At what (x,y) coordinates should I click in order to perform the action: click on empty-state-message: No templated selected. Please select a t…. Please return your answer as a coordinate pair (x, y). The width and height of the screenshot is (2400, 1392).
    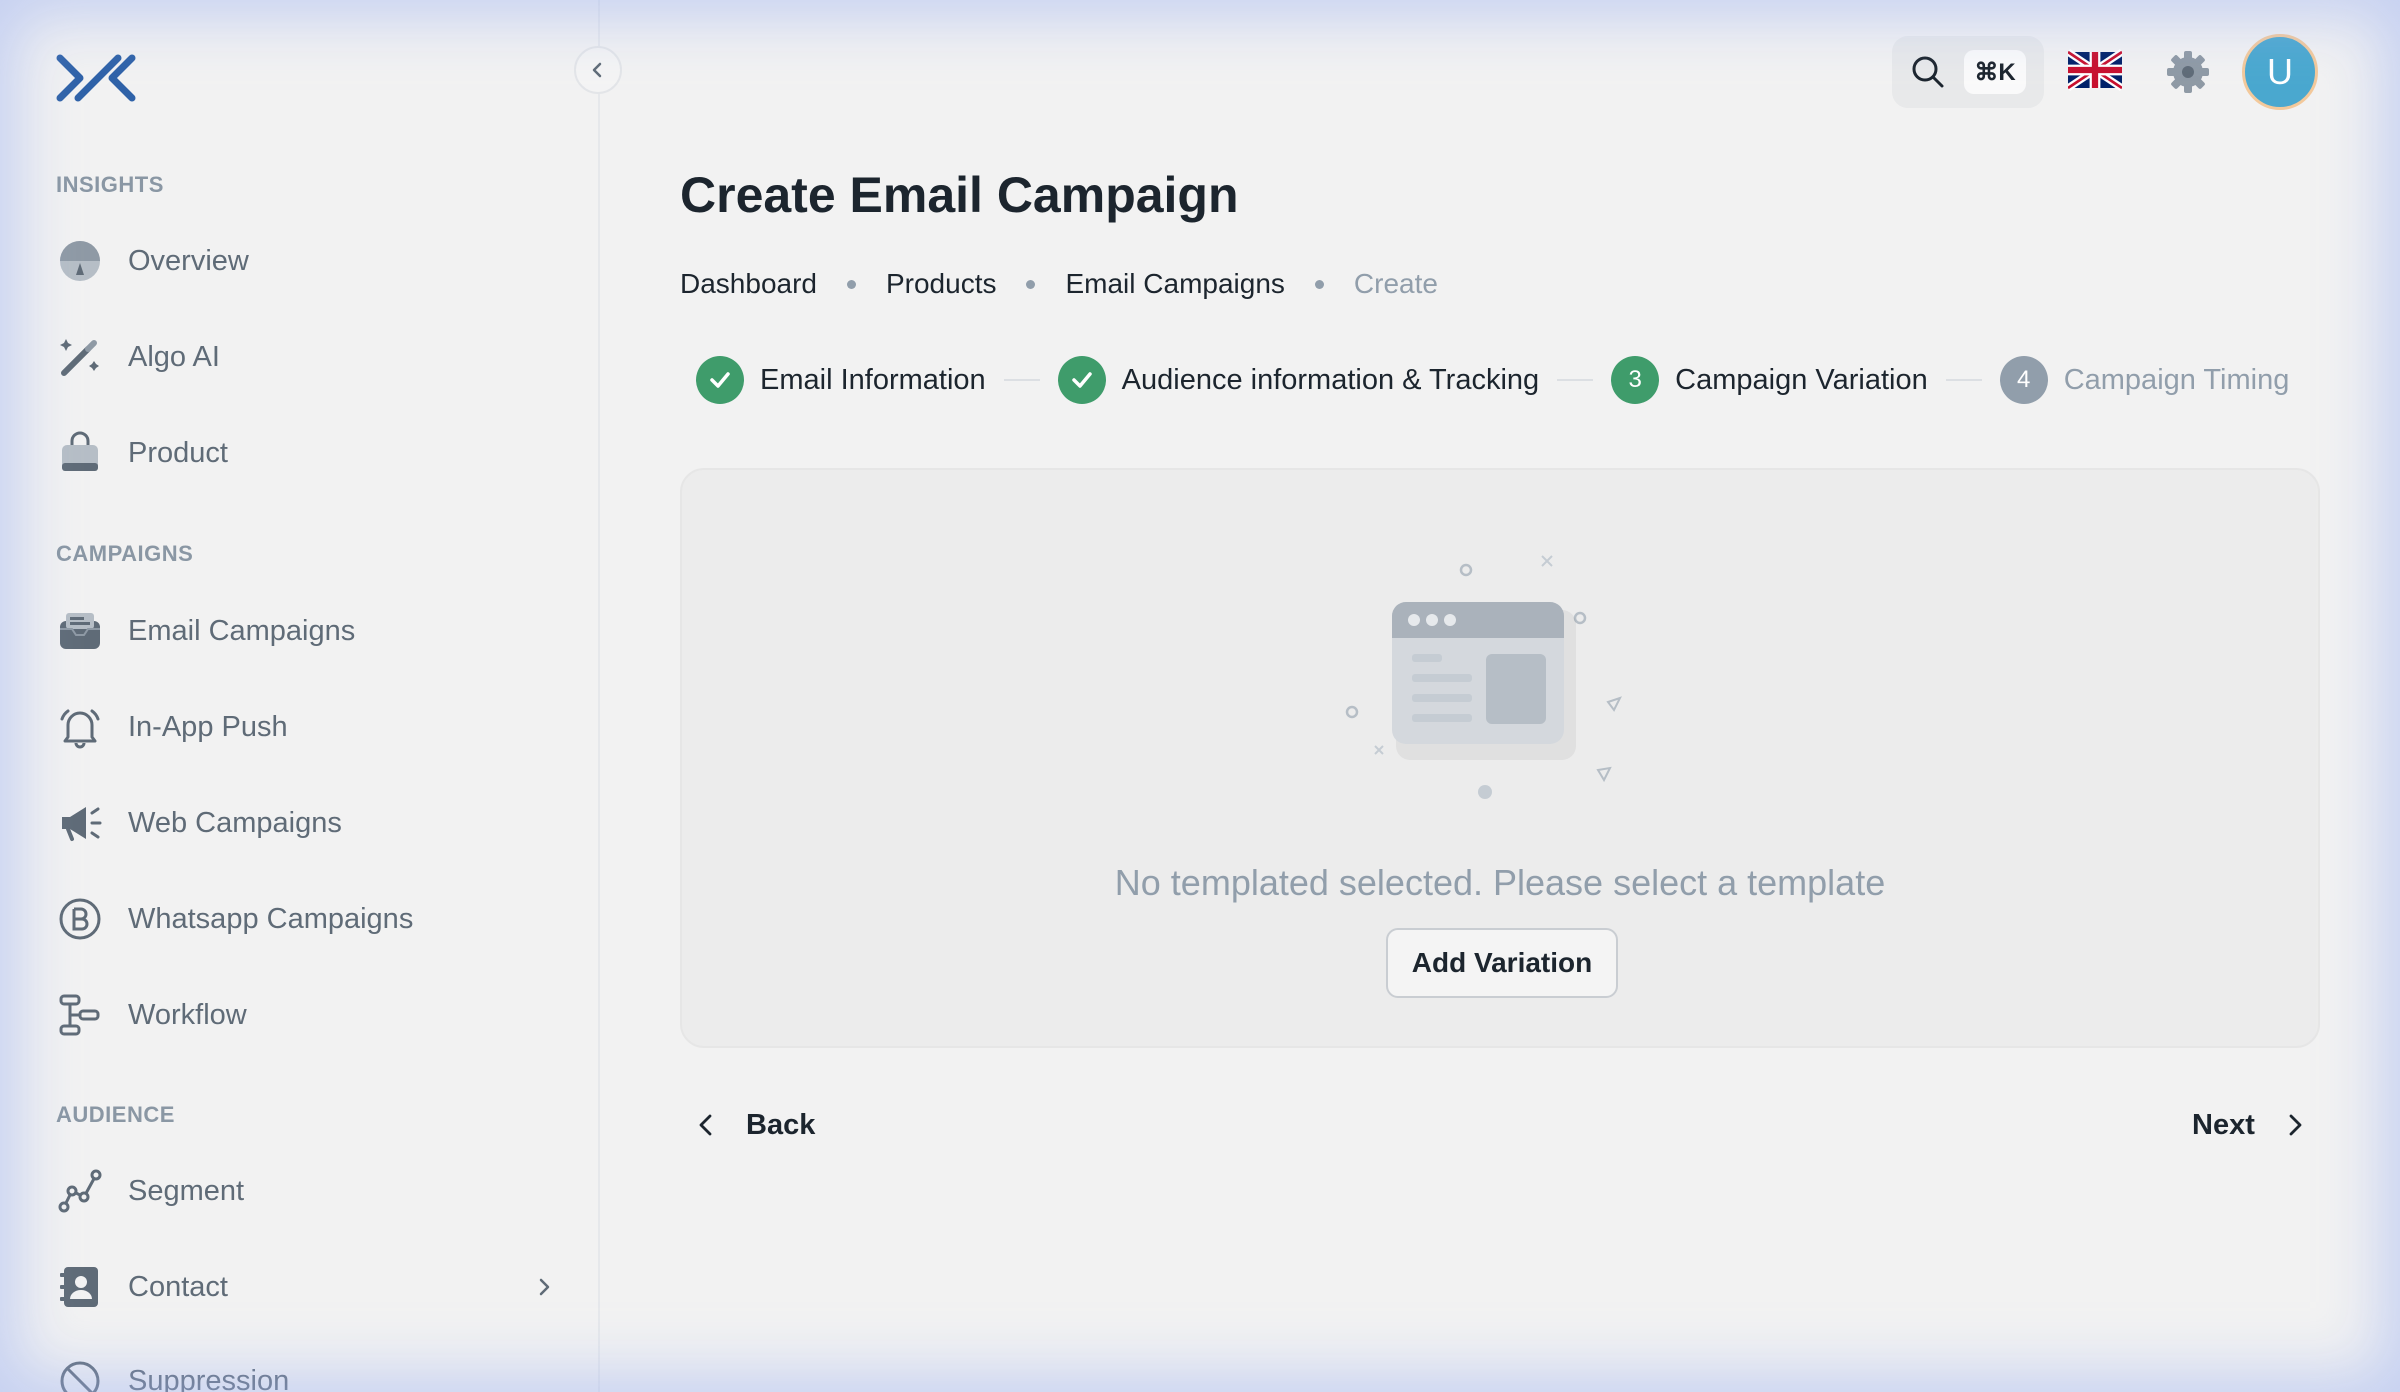
    Looking at the image, I should click on (1500, 882).